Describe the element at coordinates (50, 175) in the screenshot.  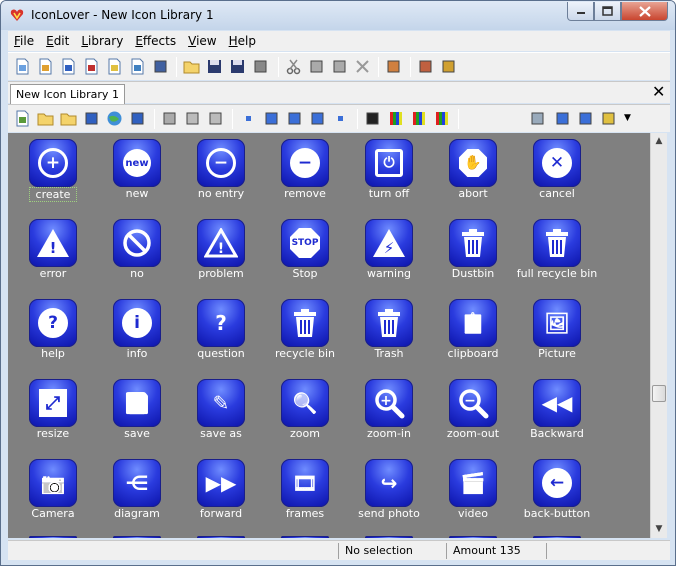
I see `icon-item-create: + create` at that location.